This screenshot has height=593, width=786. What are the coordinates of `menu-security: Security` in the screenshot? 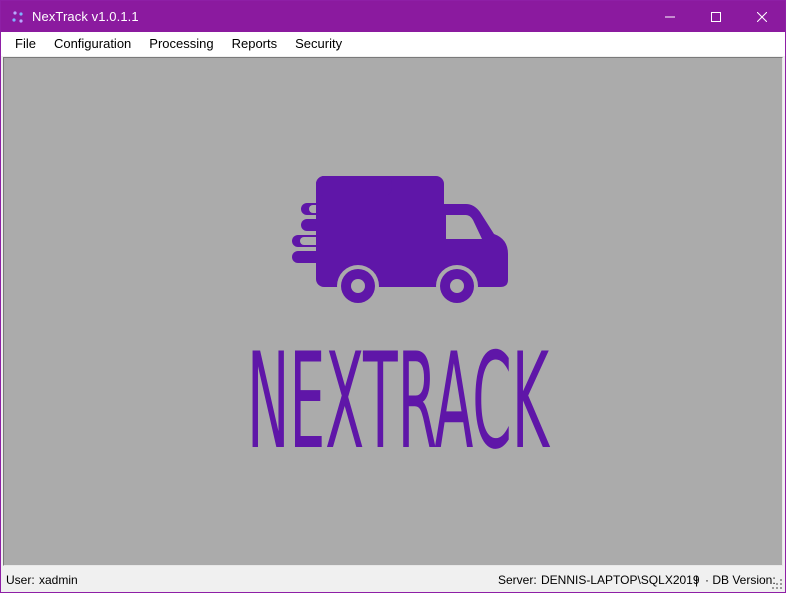 It's located at (318, 44).